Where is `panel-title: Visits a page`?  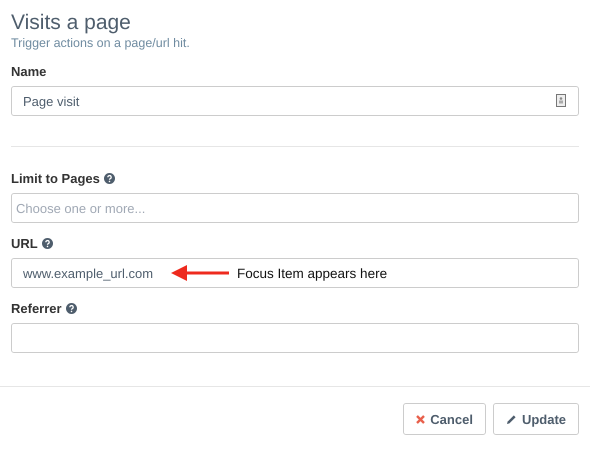 panel-title: Visits a page is located at coordinates (71, 23).